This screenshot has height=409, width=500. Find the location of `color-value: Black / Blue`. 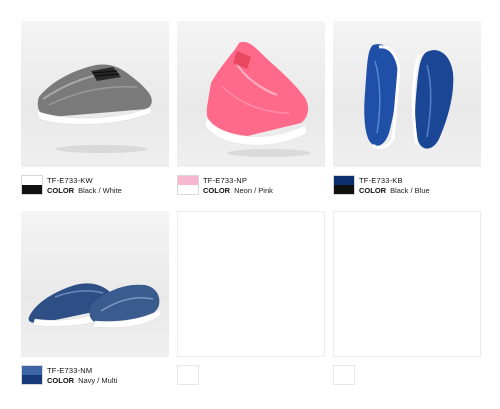

color-value: Black / Blue is located at coordinates (410, 190).